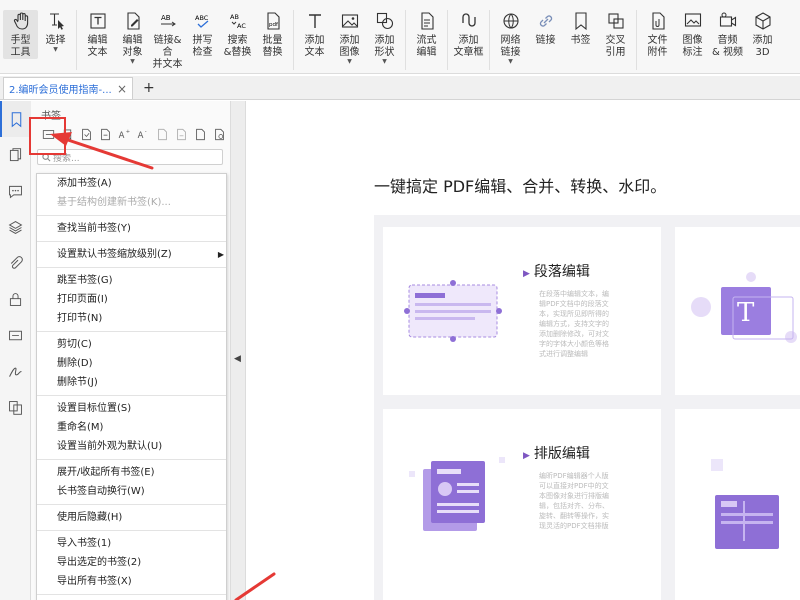 Image resolution: width=800 pixels, height=600 pixels. Describe the element at coordinates (141, 491) in the screenshot. I see `menu-item: 长书签自动换行(W)` at that location.